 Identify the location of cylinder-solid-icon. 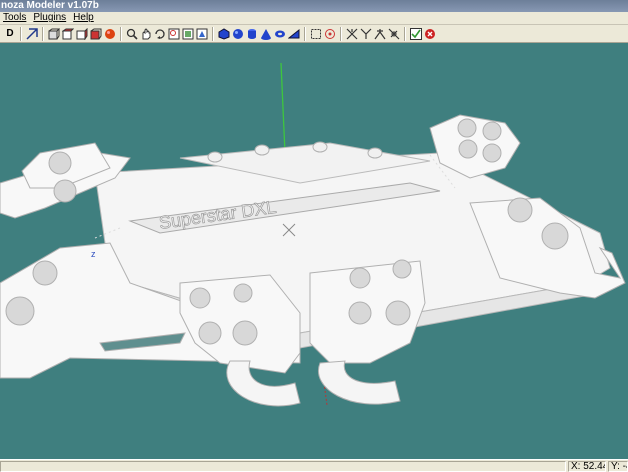
(252, 34).